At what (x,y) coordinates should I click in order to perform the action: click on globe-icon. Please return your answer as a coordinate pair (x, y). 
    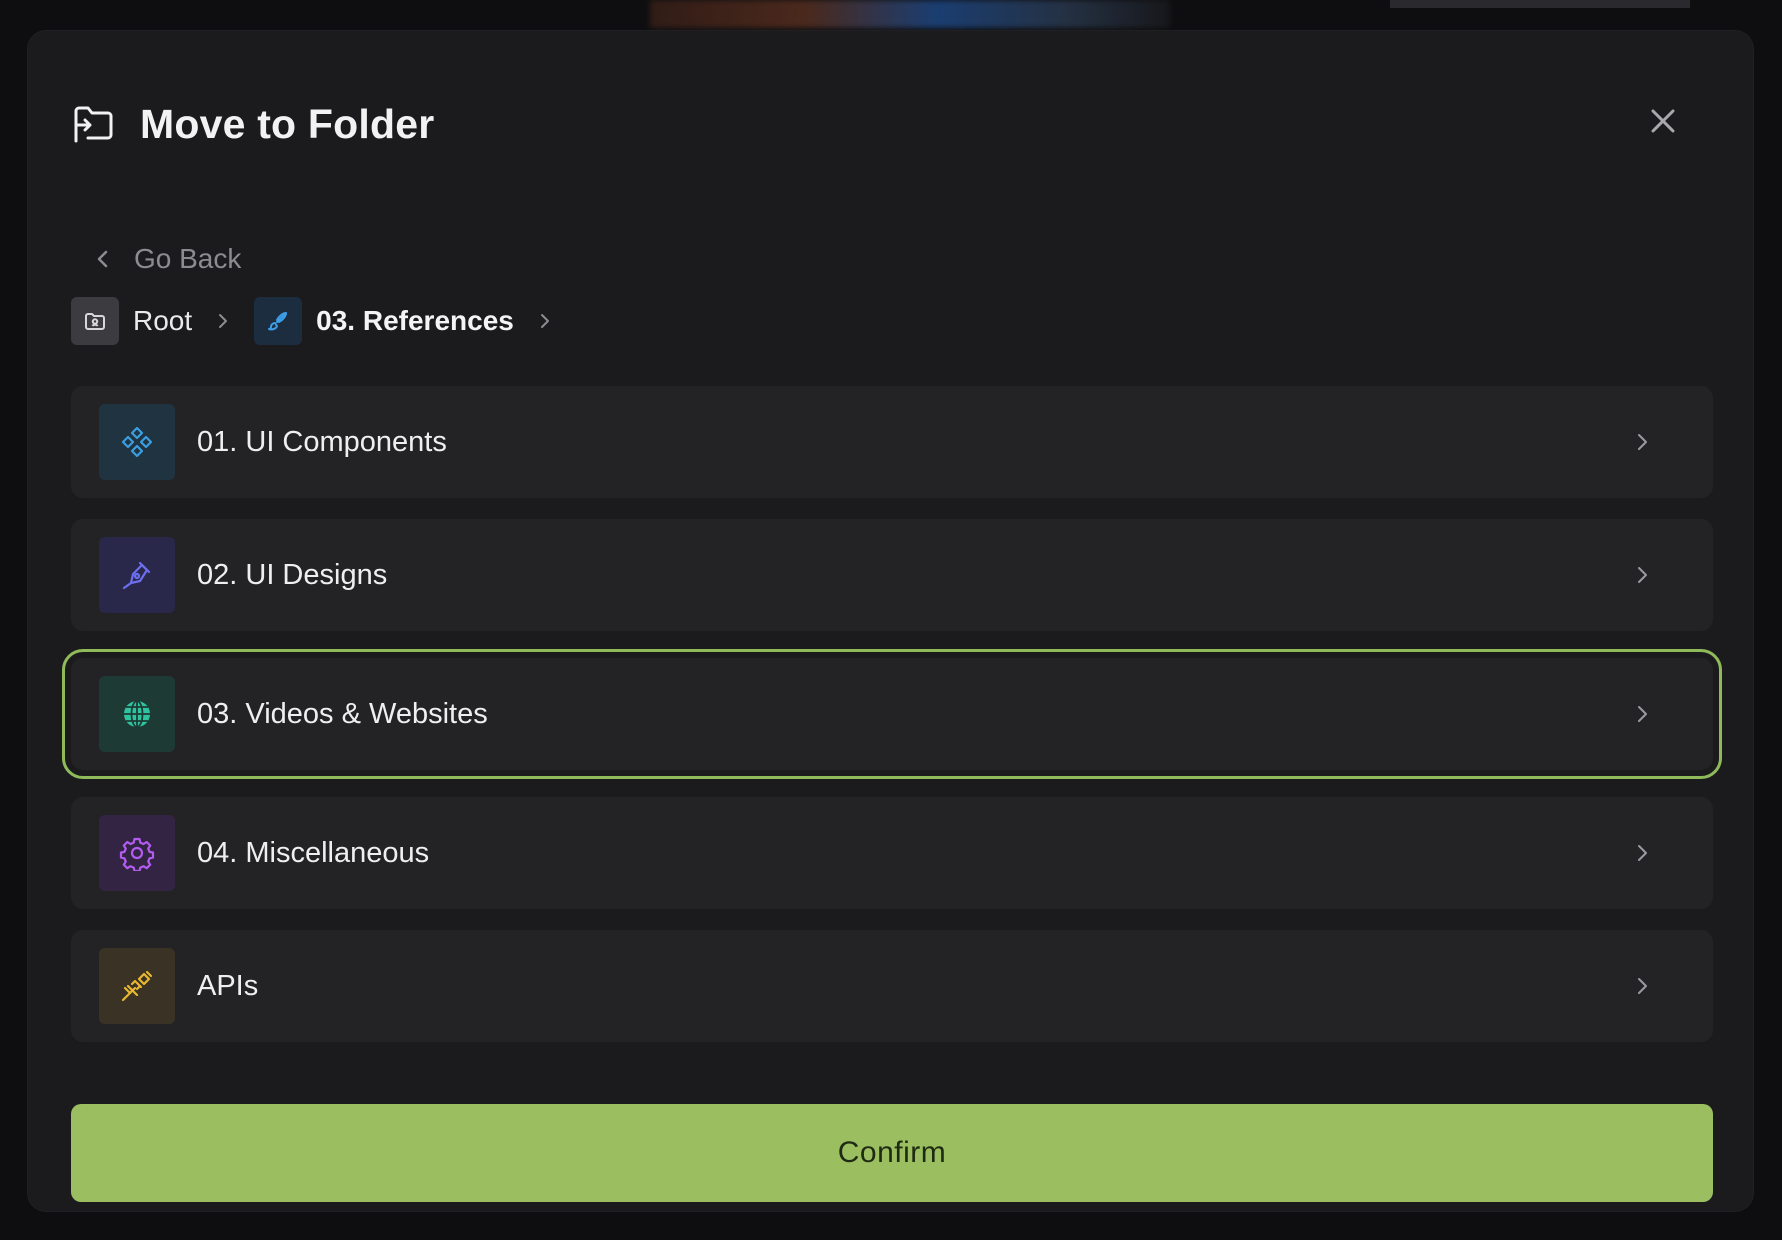
    Looking at the image, I should click on (137, 714).